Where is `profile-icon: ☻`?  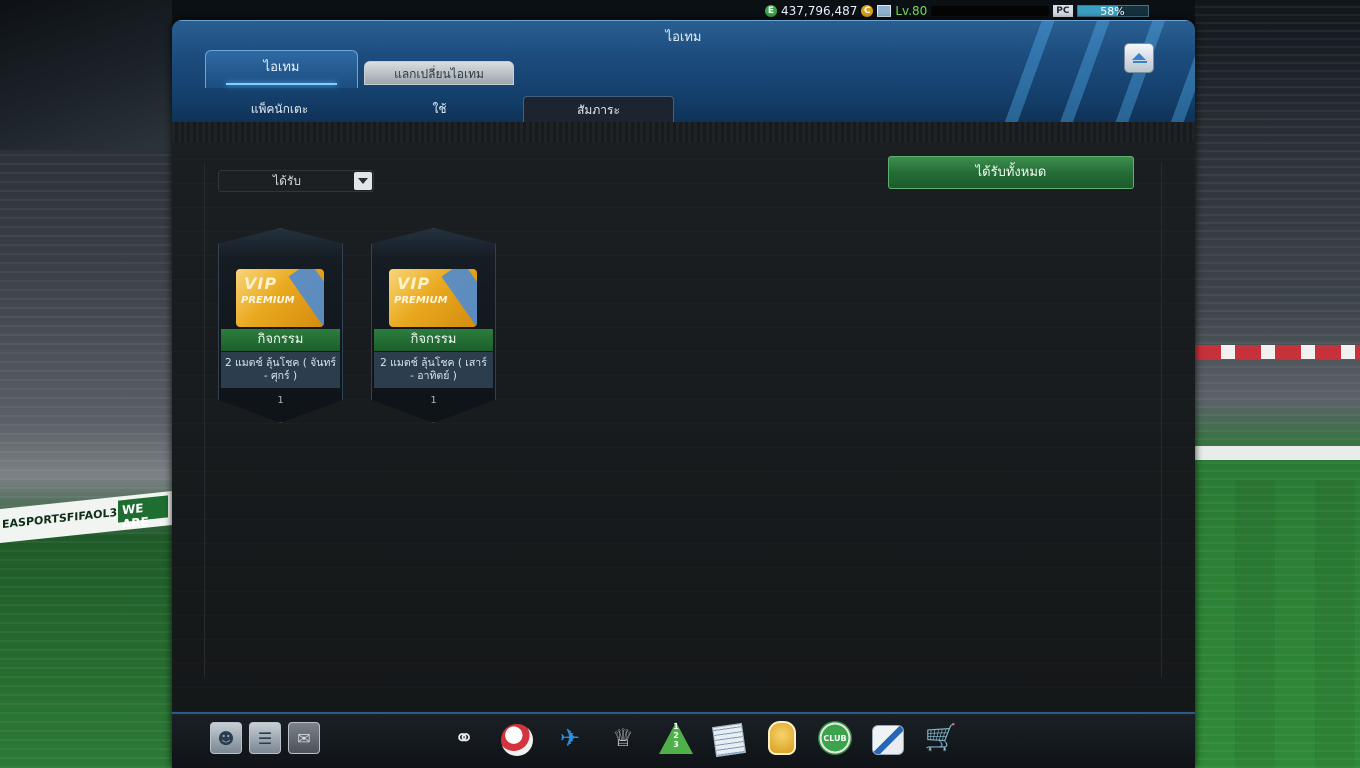 profile-icon: ☻ is located at coordinates (226, 738).